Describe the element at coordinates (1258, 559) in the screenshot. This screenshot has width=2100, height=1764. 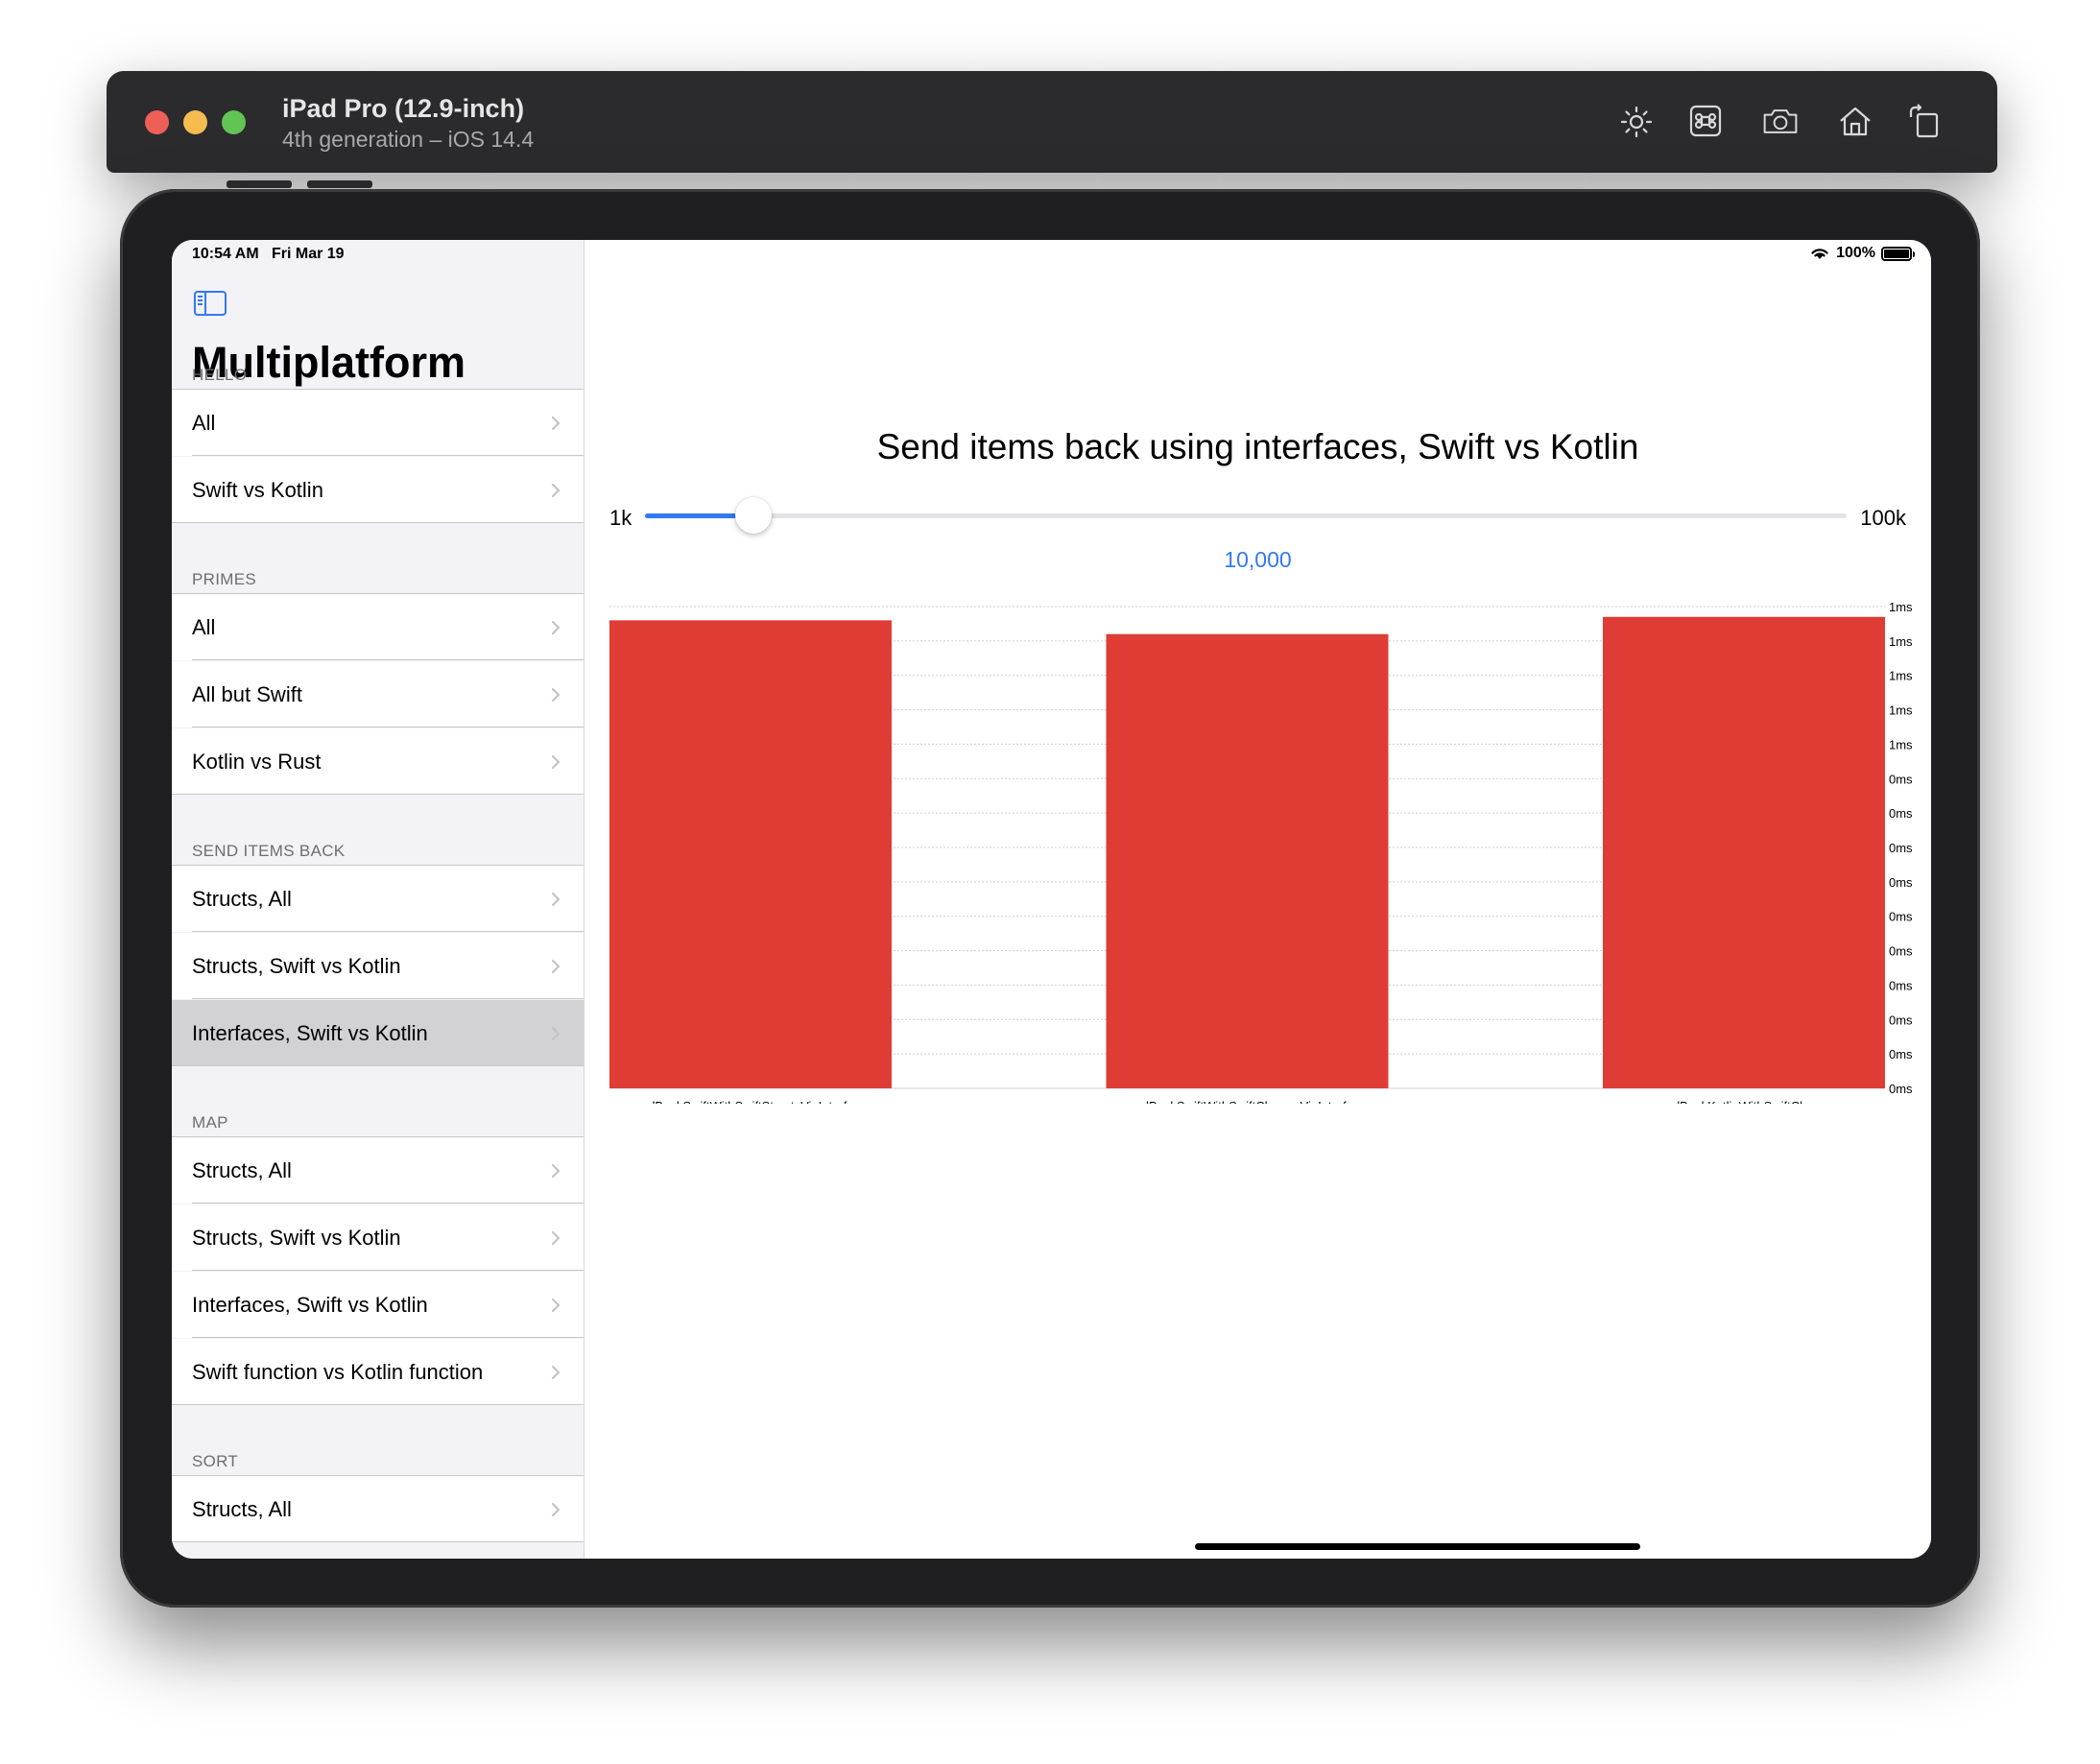
I see `slider-value: 10,000` at that location.